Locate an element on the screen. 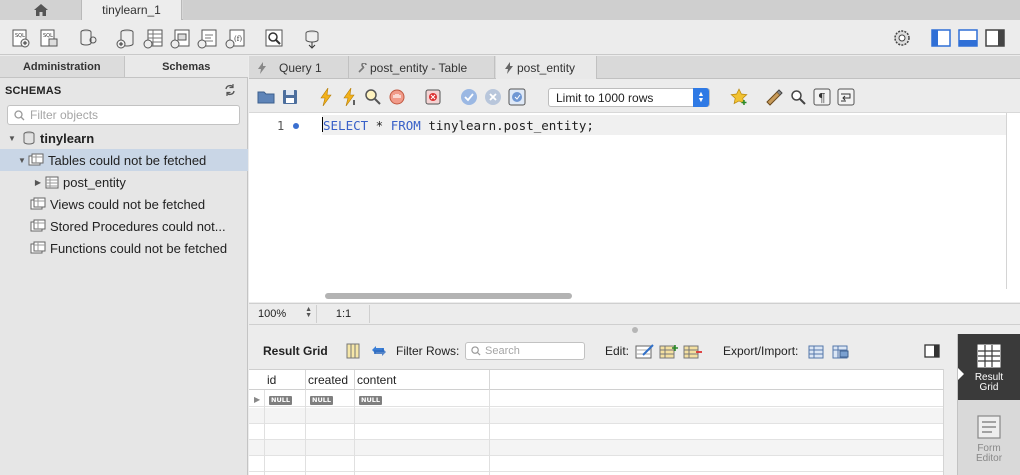 This screenshot has height=475, width=1020. refresh-results-icon is located at coordinates (379, 351).